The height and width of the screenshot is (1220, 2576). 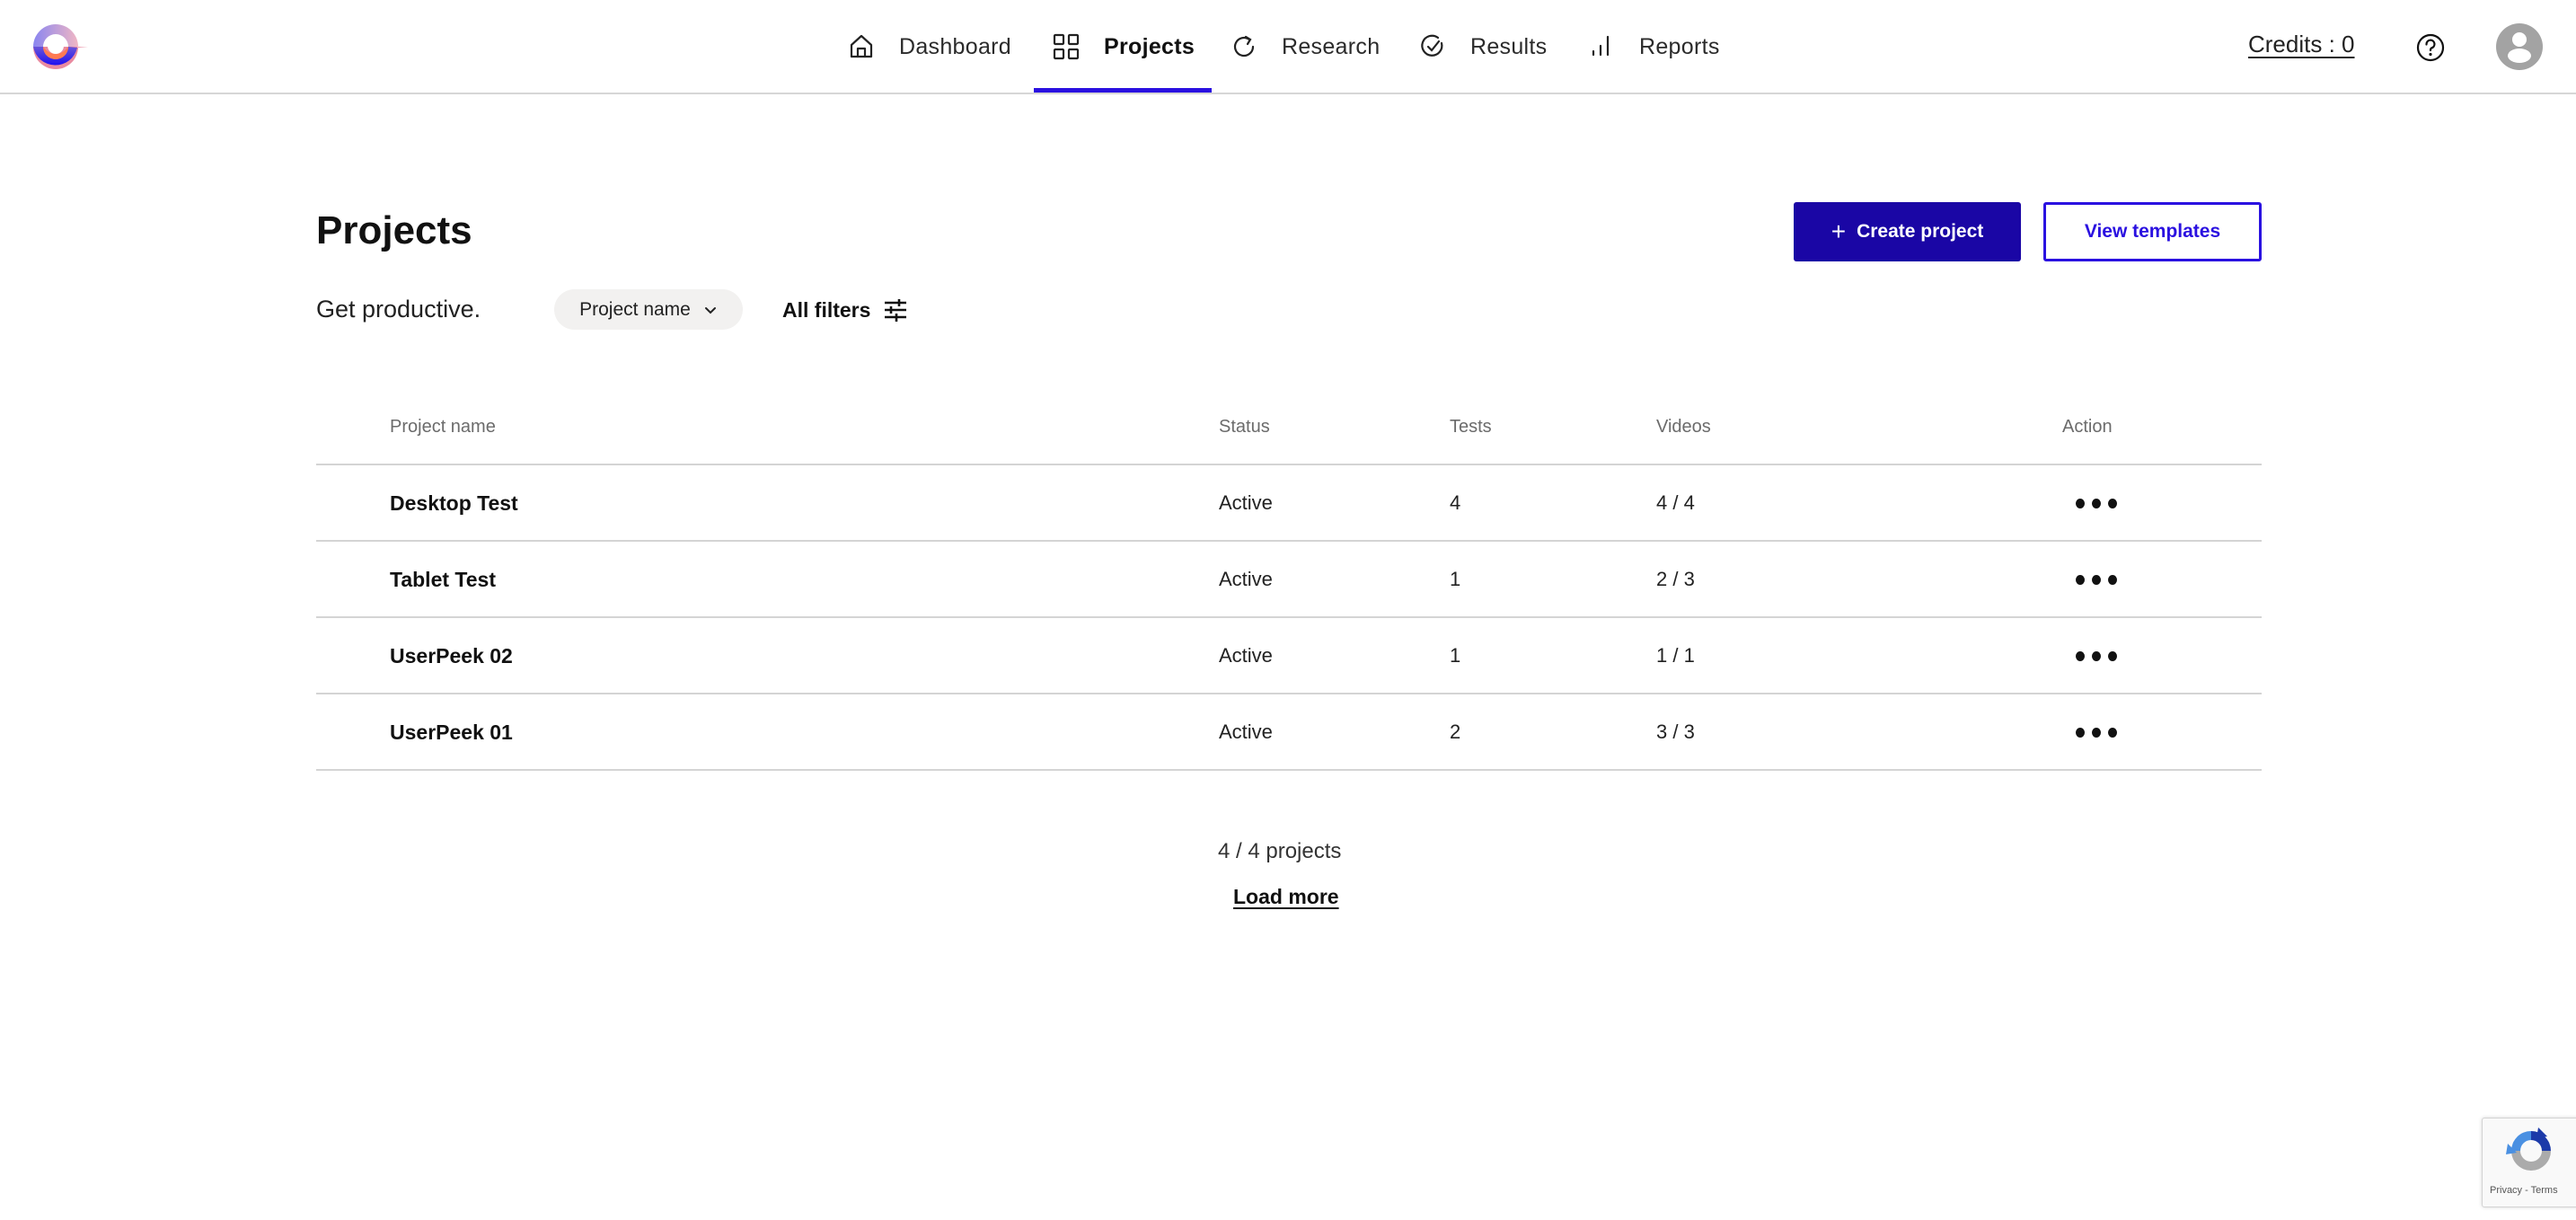 I want to click on table-row: Tablet Test Active 1 2 / 3, so click(x=1289, y=580).